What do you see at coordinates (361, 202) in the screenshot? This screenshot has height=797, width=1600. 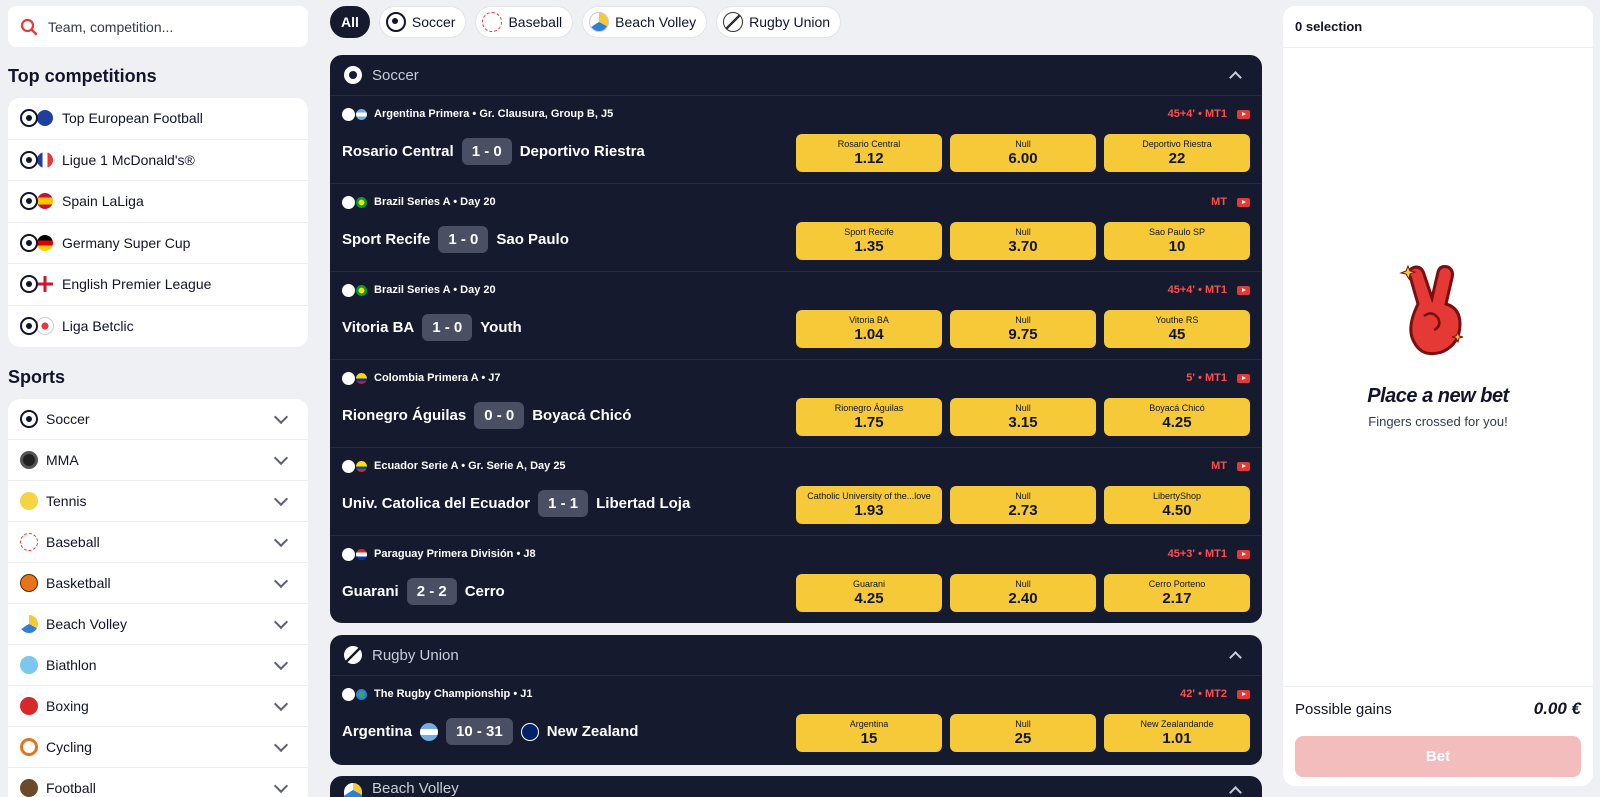 I see `brazil-flag-icon` at bounding box center [361, 202].